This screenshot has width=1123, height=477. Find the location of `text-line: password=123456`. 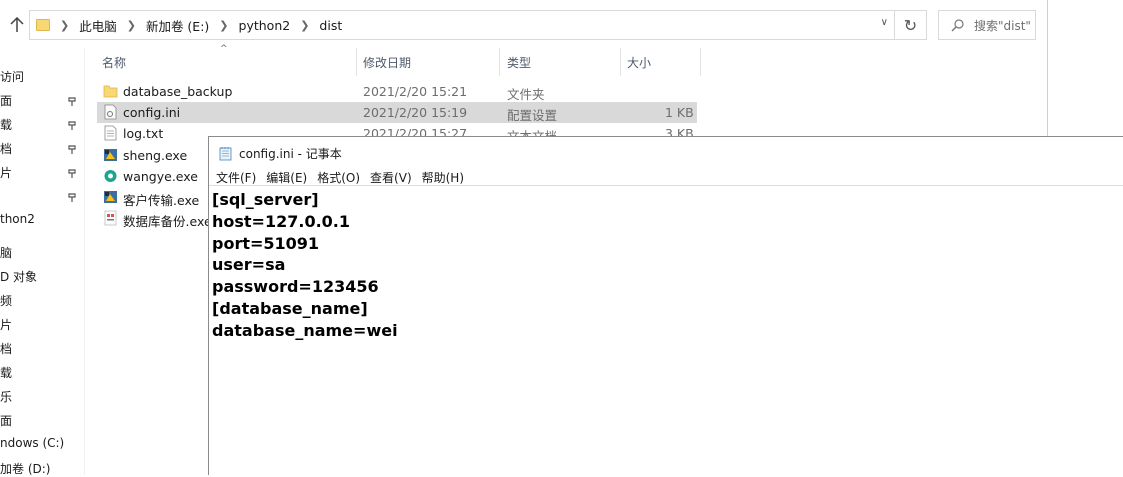

text-line: password=123456 is located at coordinates (295, 287).